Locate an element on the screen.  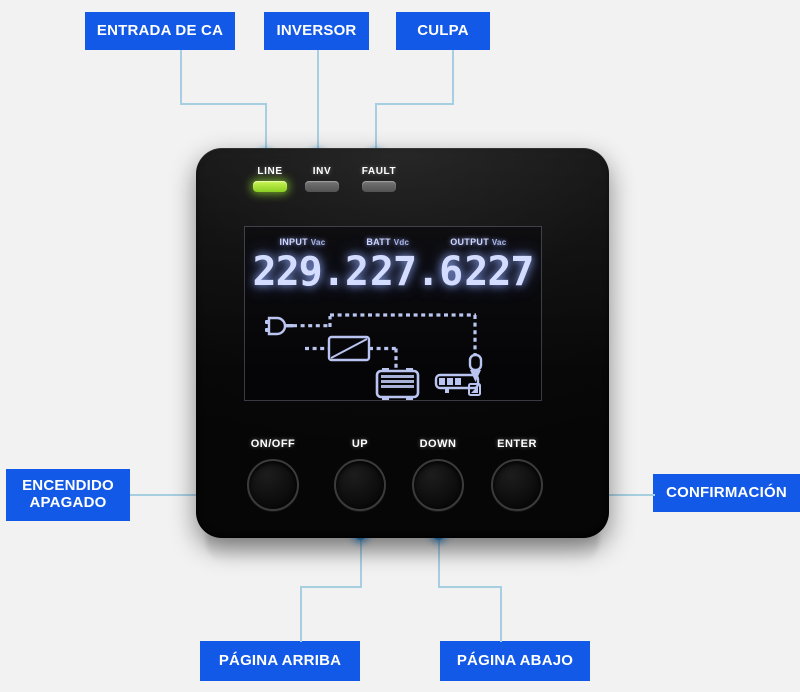
button-group-down: DOWN is located at coordinates (438, 474).